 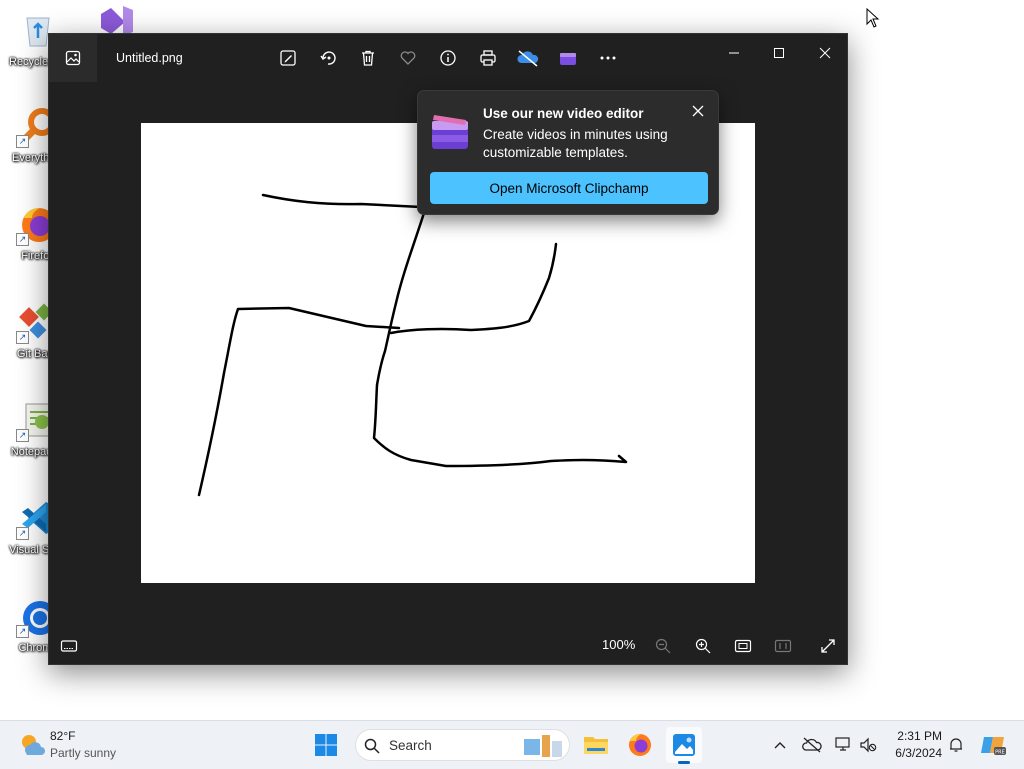 What do you see at coordinates (684, 762) in the screenshot?
I see `active-indicator` at bounding box center [684, 762].